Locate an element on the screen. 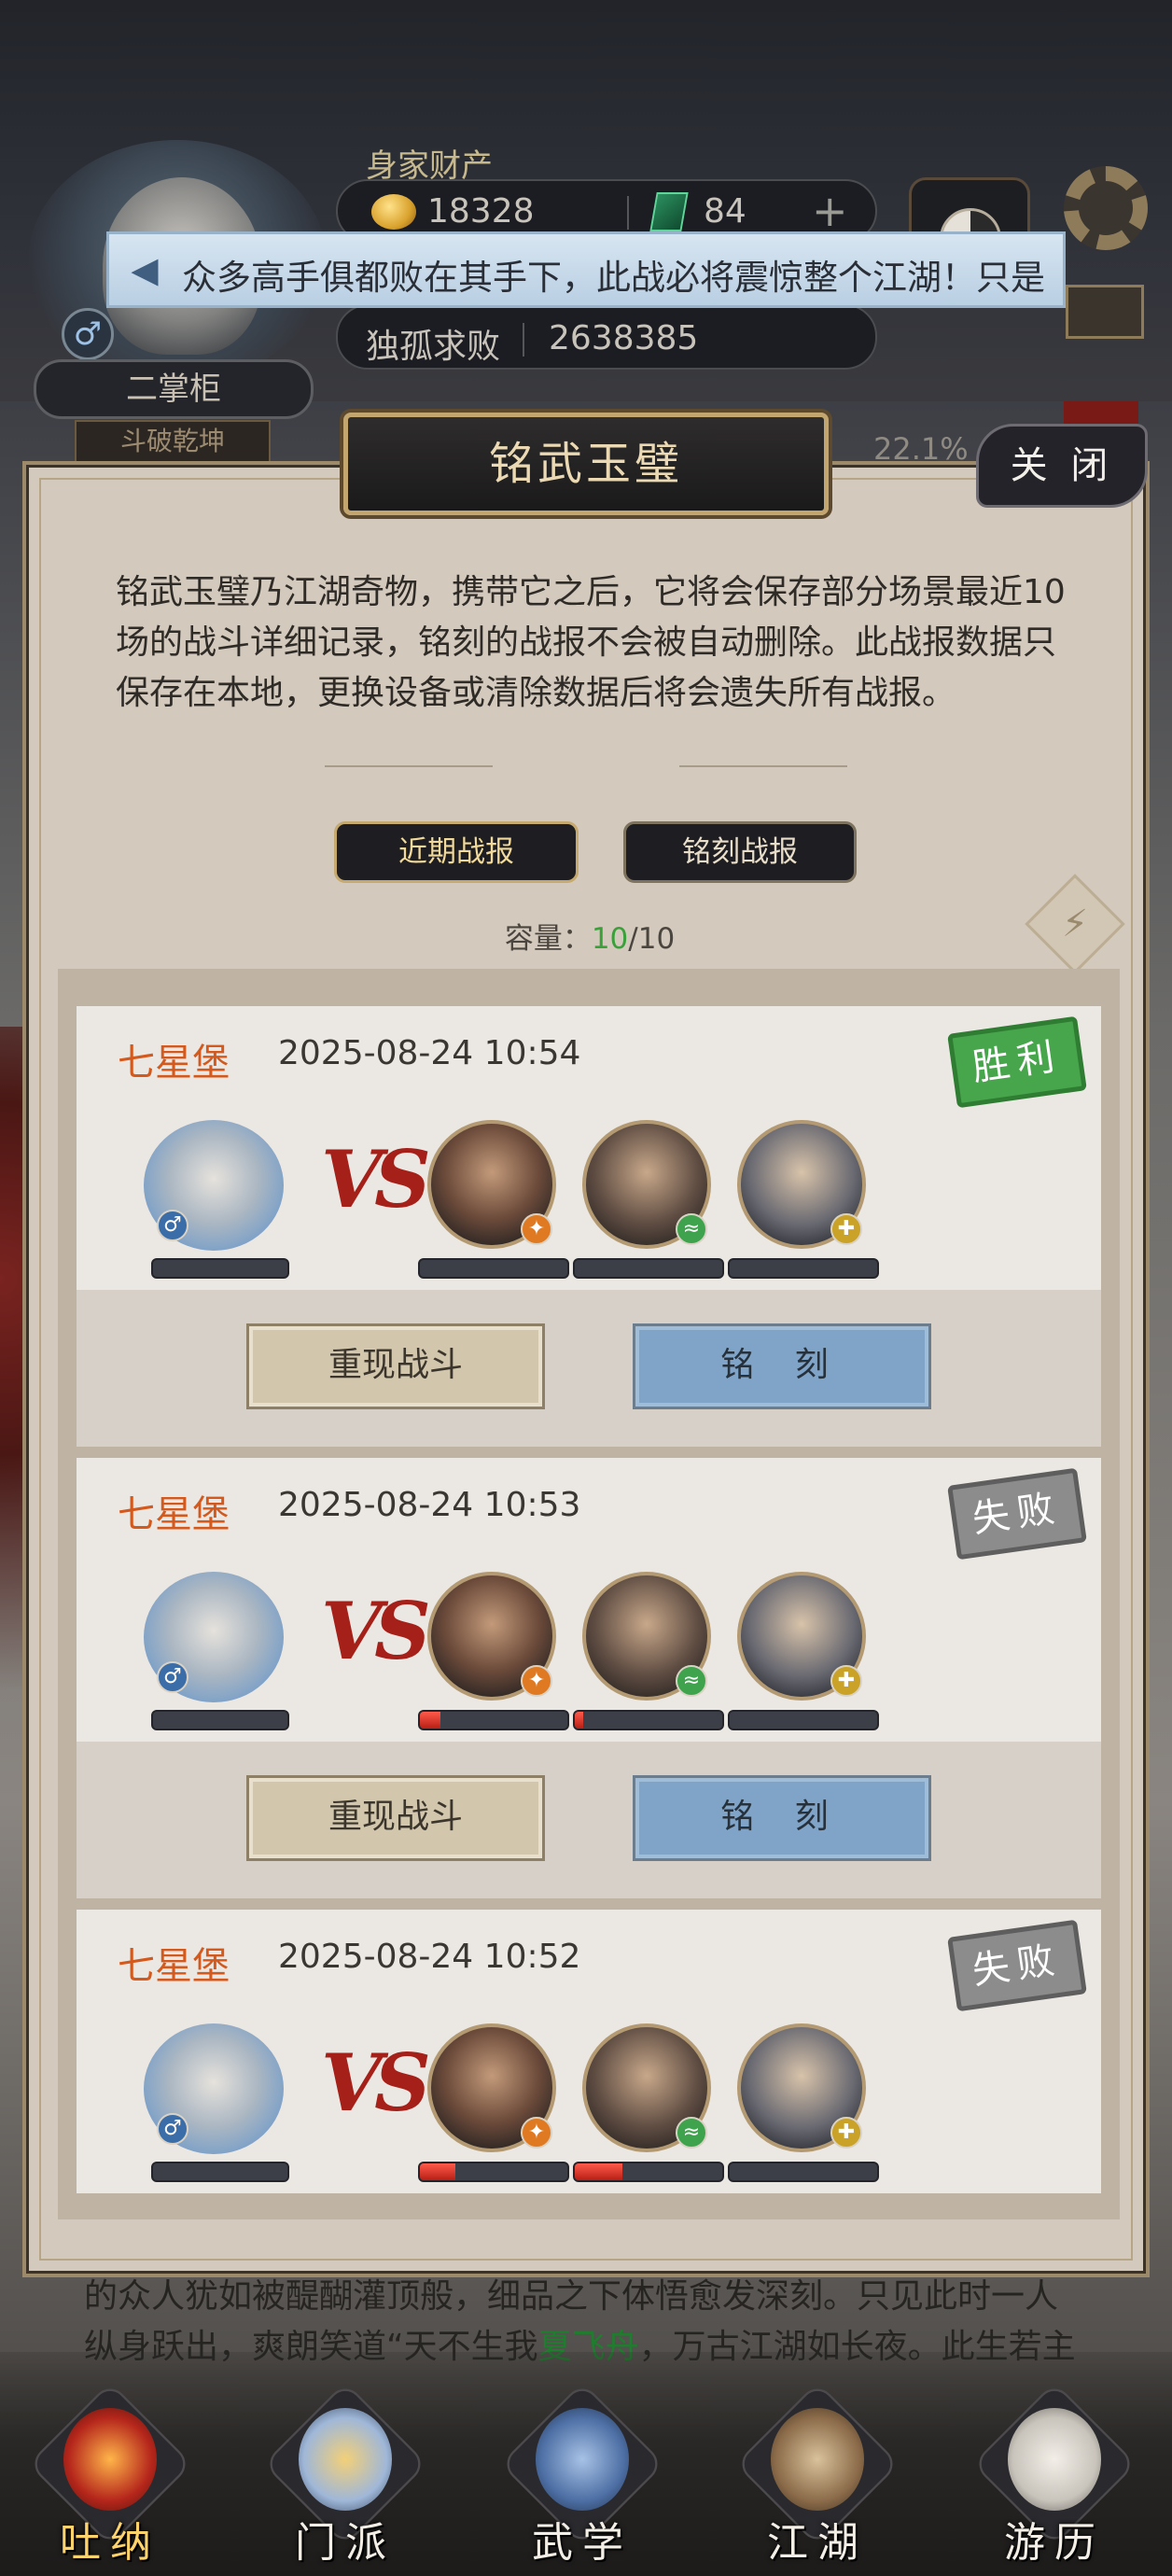 The height and width of the screenshot is (2576, 1172). nav-label: 吐纳 is located at coordinates (110, 2543).